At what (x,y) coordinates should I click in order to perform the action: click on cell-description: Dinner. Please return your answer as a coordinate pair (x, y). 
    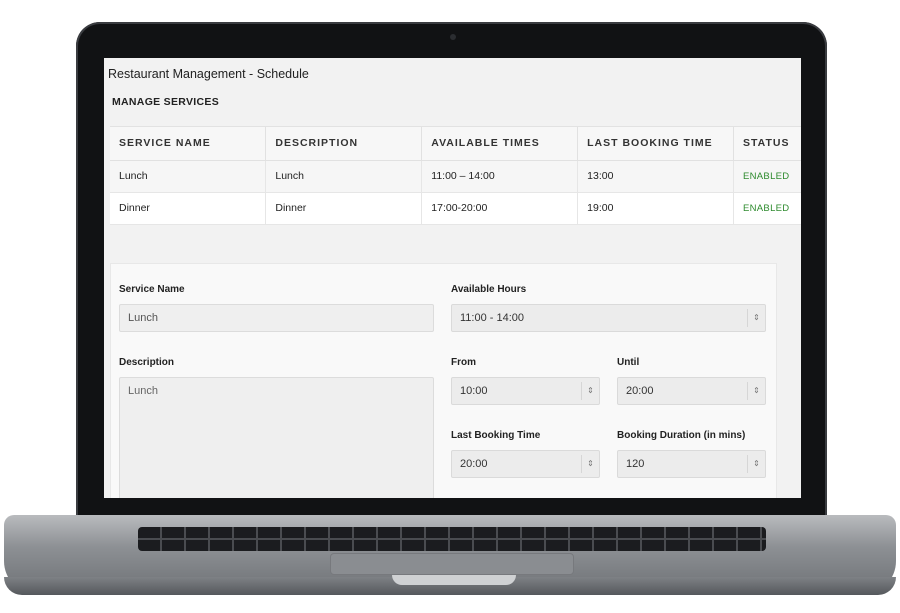
    Looking at the image, I should click on (344, 208).